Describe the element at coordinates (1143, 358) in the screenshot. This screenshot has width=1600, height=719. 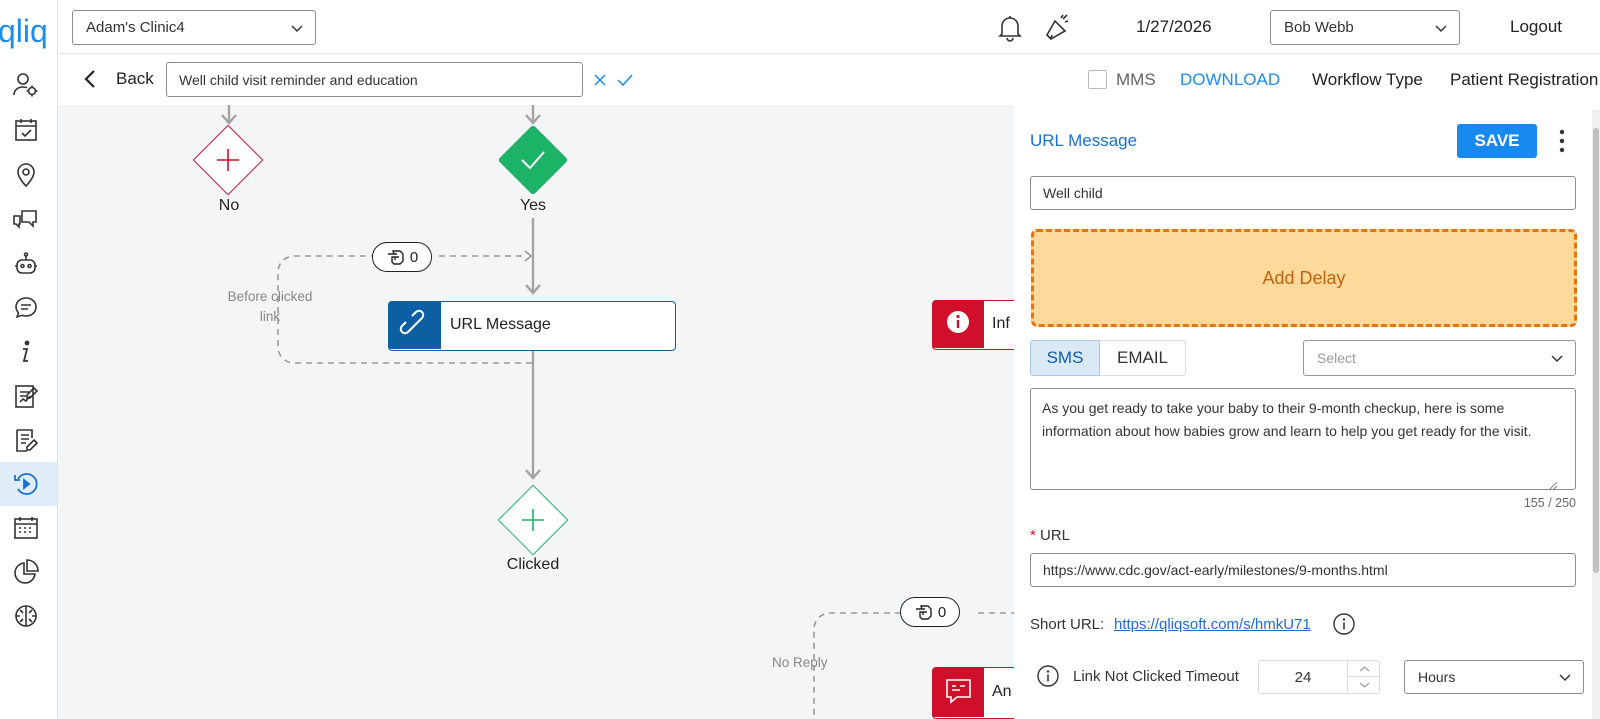
I see `tab-email: EMAIL` at that location.